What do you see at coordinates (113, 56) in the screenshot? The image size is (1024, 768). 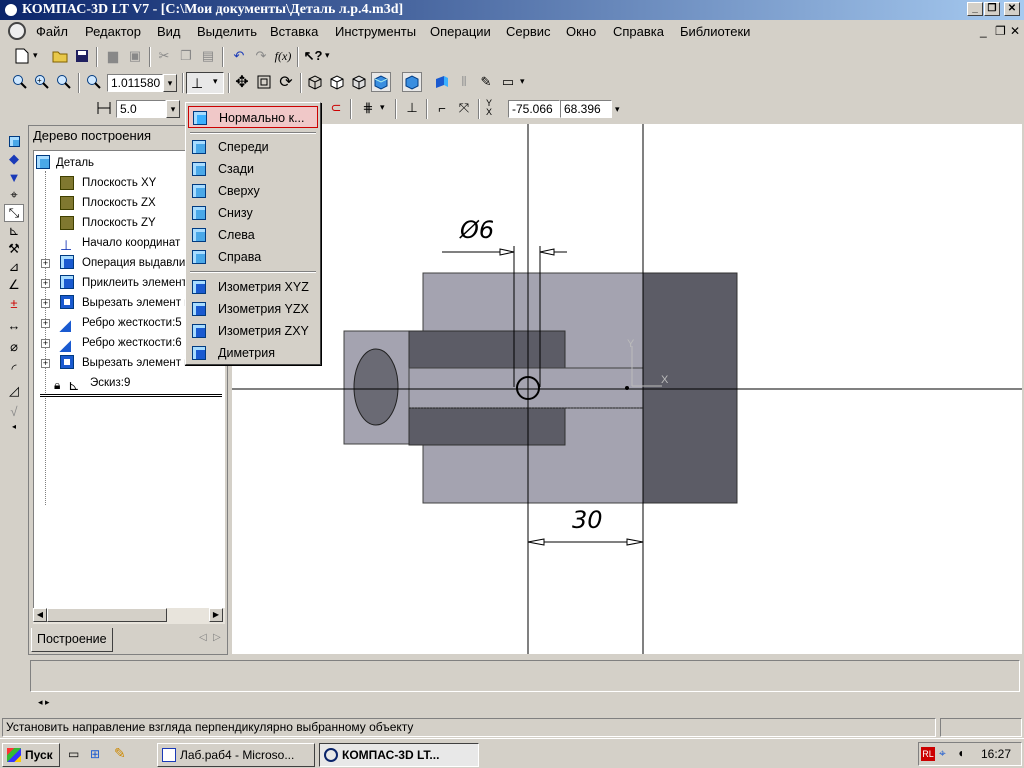 I see `print-icon: ▆` at bounding box center [113, 56].